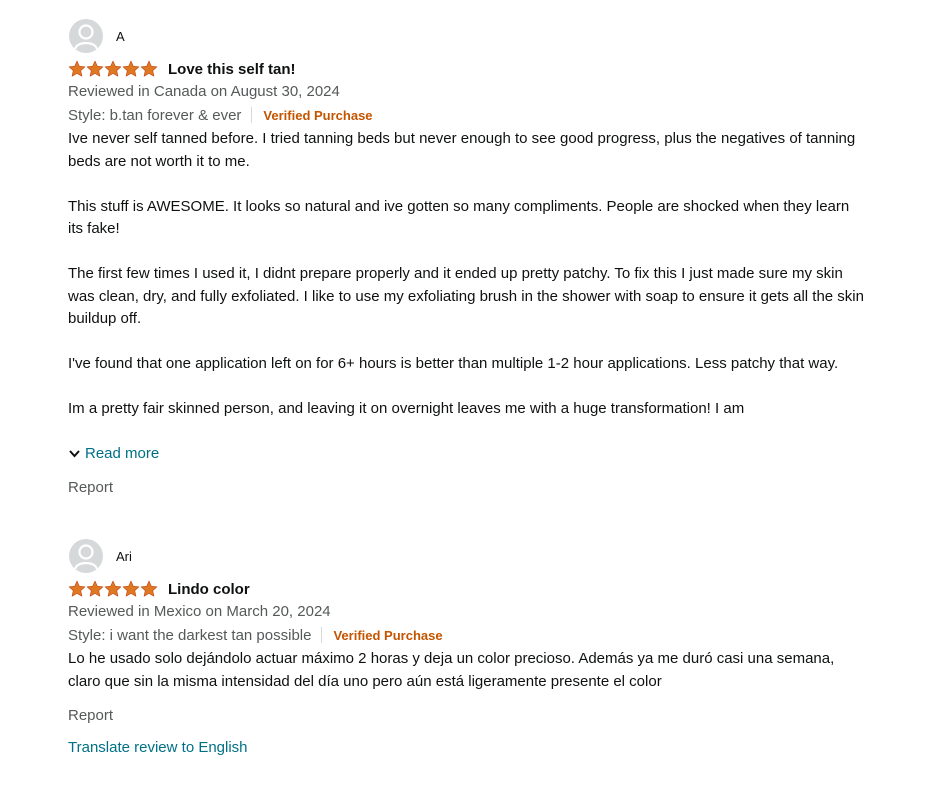 The width and height of the screenshot is (940, 785). I want to click on reviewer-profile: Ari, so click(468, 556).